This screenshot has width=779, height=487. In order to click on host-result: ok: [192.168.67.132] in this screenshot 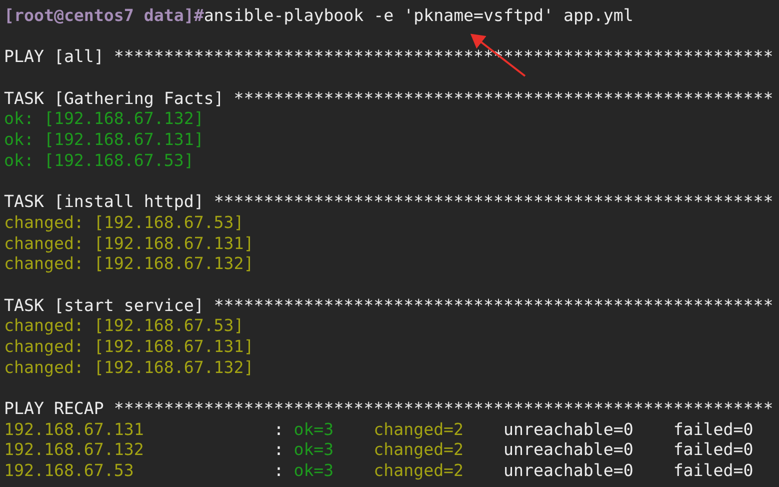, I will do `click(104, 119)`.